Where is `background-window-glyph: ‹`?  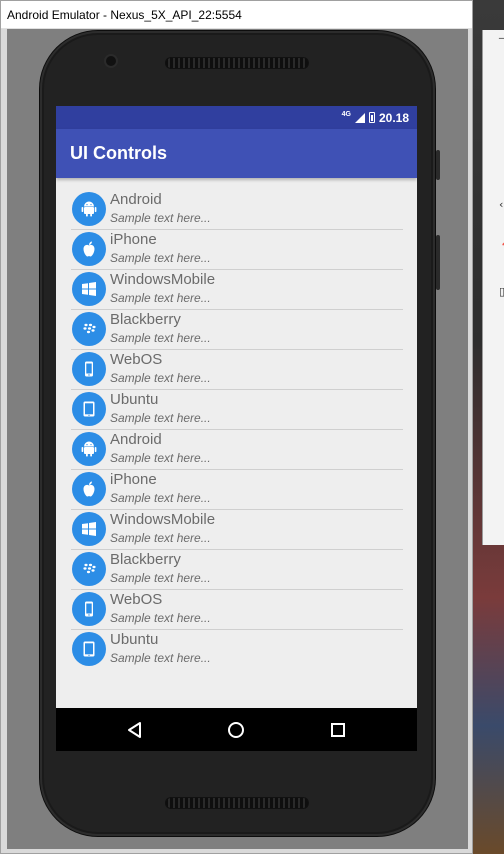 background-window-glyph: ‹ is located at coordinates (501, 204).